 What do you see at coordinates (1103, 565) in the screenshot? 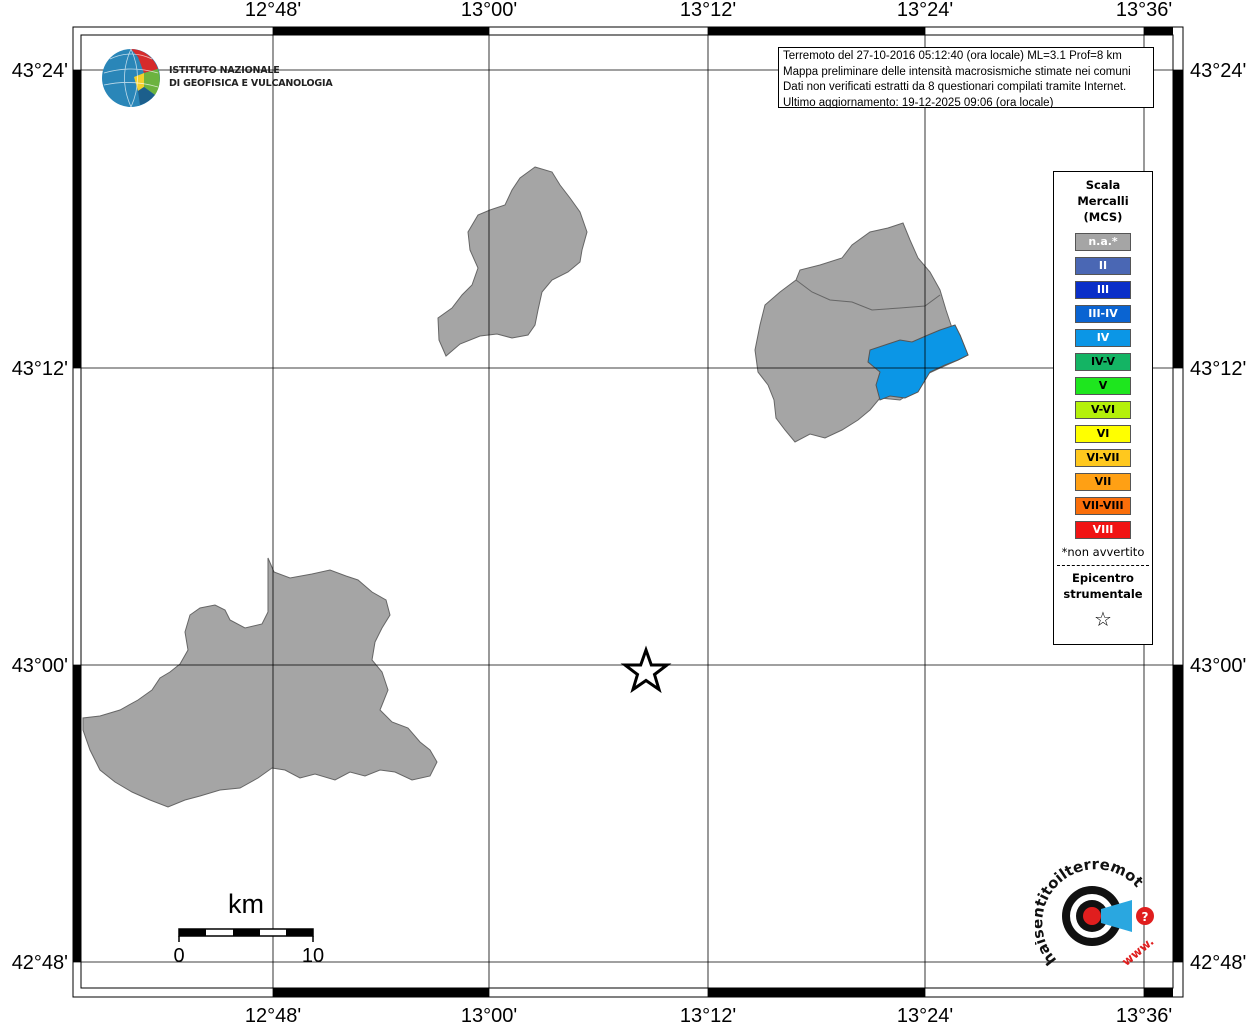
I see `legend-separator` at bounding box center [1103, 565].